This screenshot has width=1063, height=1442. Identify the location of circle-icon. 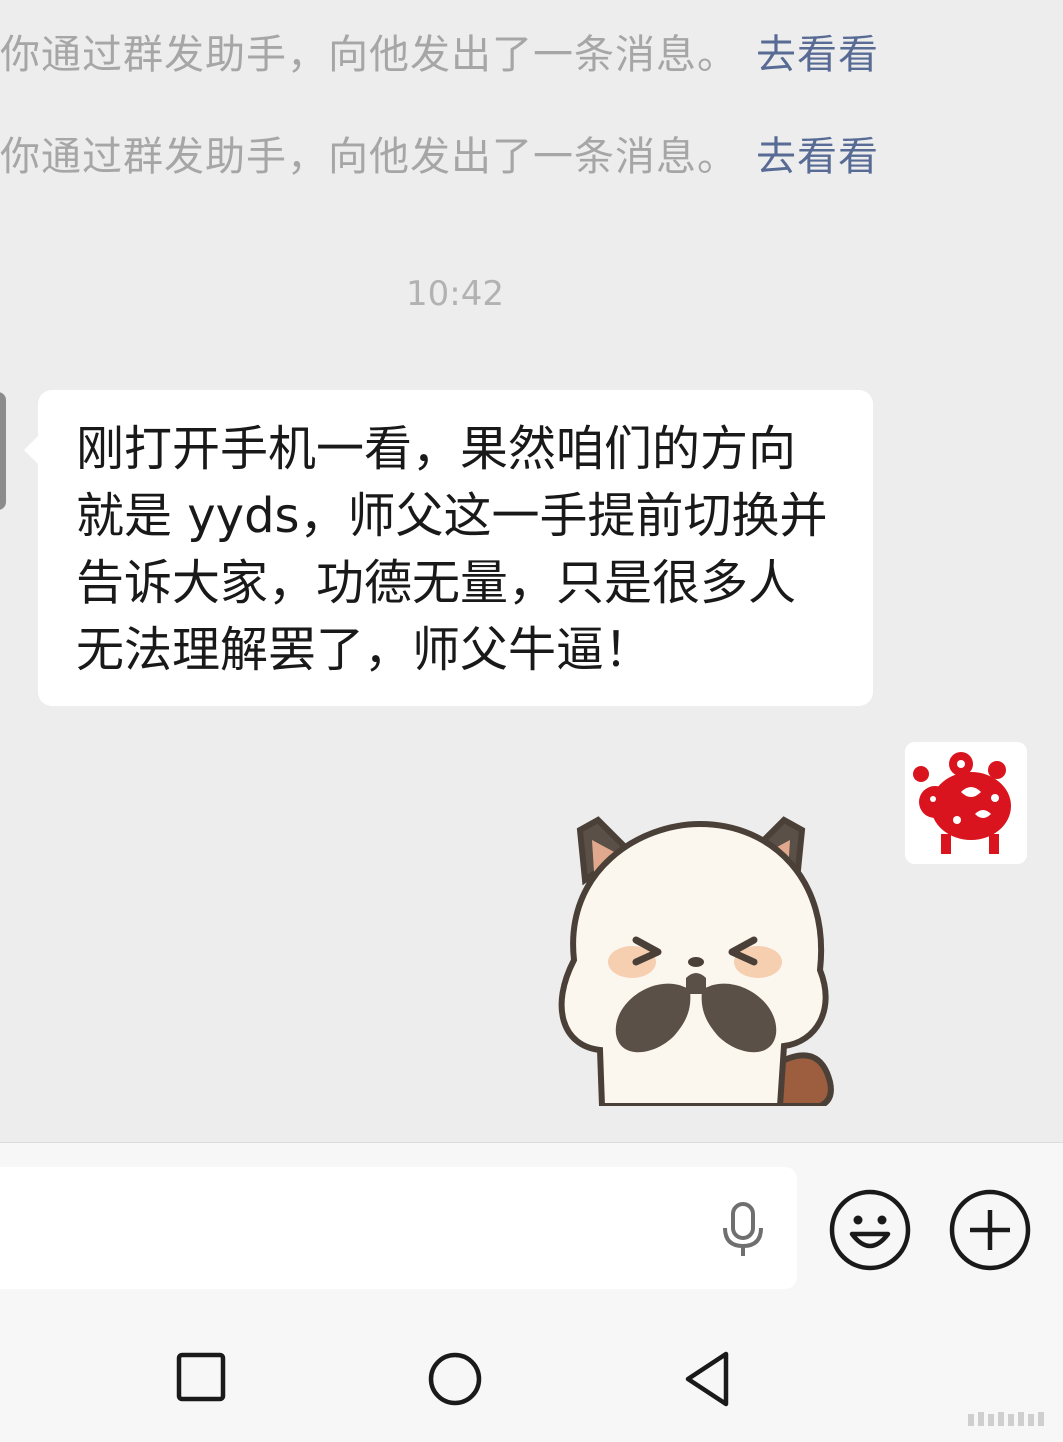
(455, 1379).